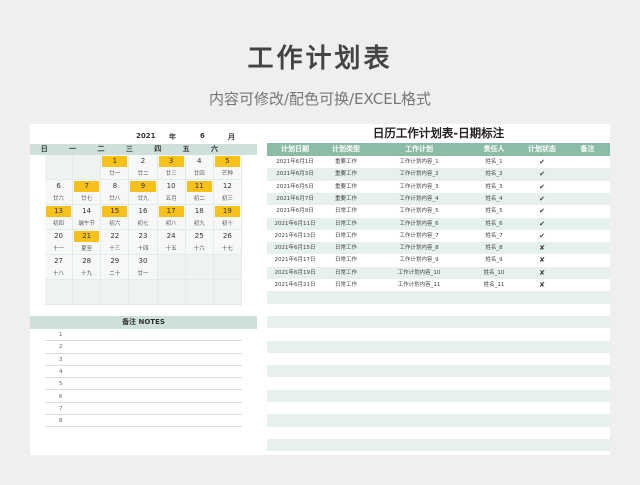 The image size is (640, 485). What do you see at coordinates (295, 211) in the screenshot?
I see `cell-plan-date: 2021年6月9日` at bounding box center [295, 211].